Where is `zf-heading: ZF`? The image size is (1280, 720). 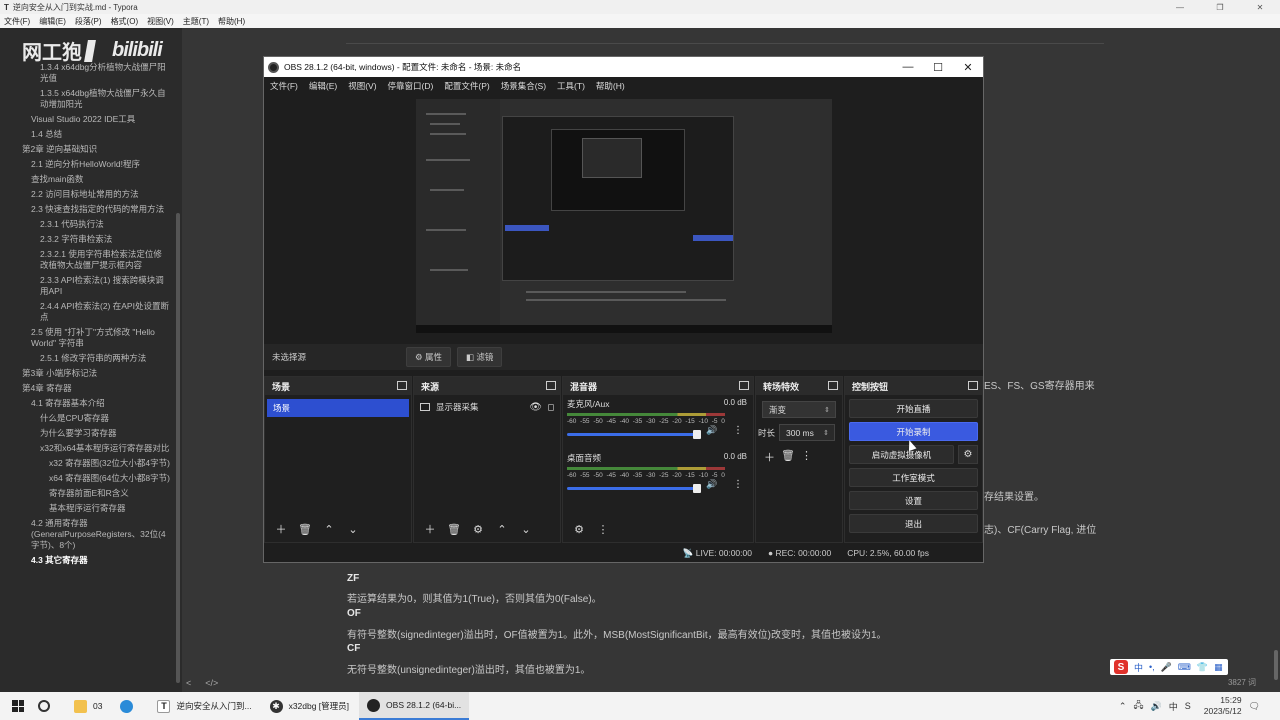
zf-heading: ZF is located at coordinates (353, 578).